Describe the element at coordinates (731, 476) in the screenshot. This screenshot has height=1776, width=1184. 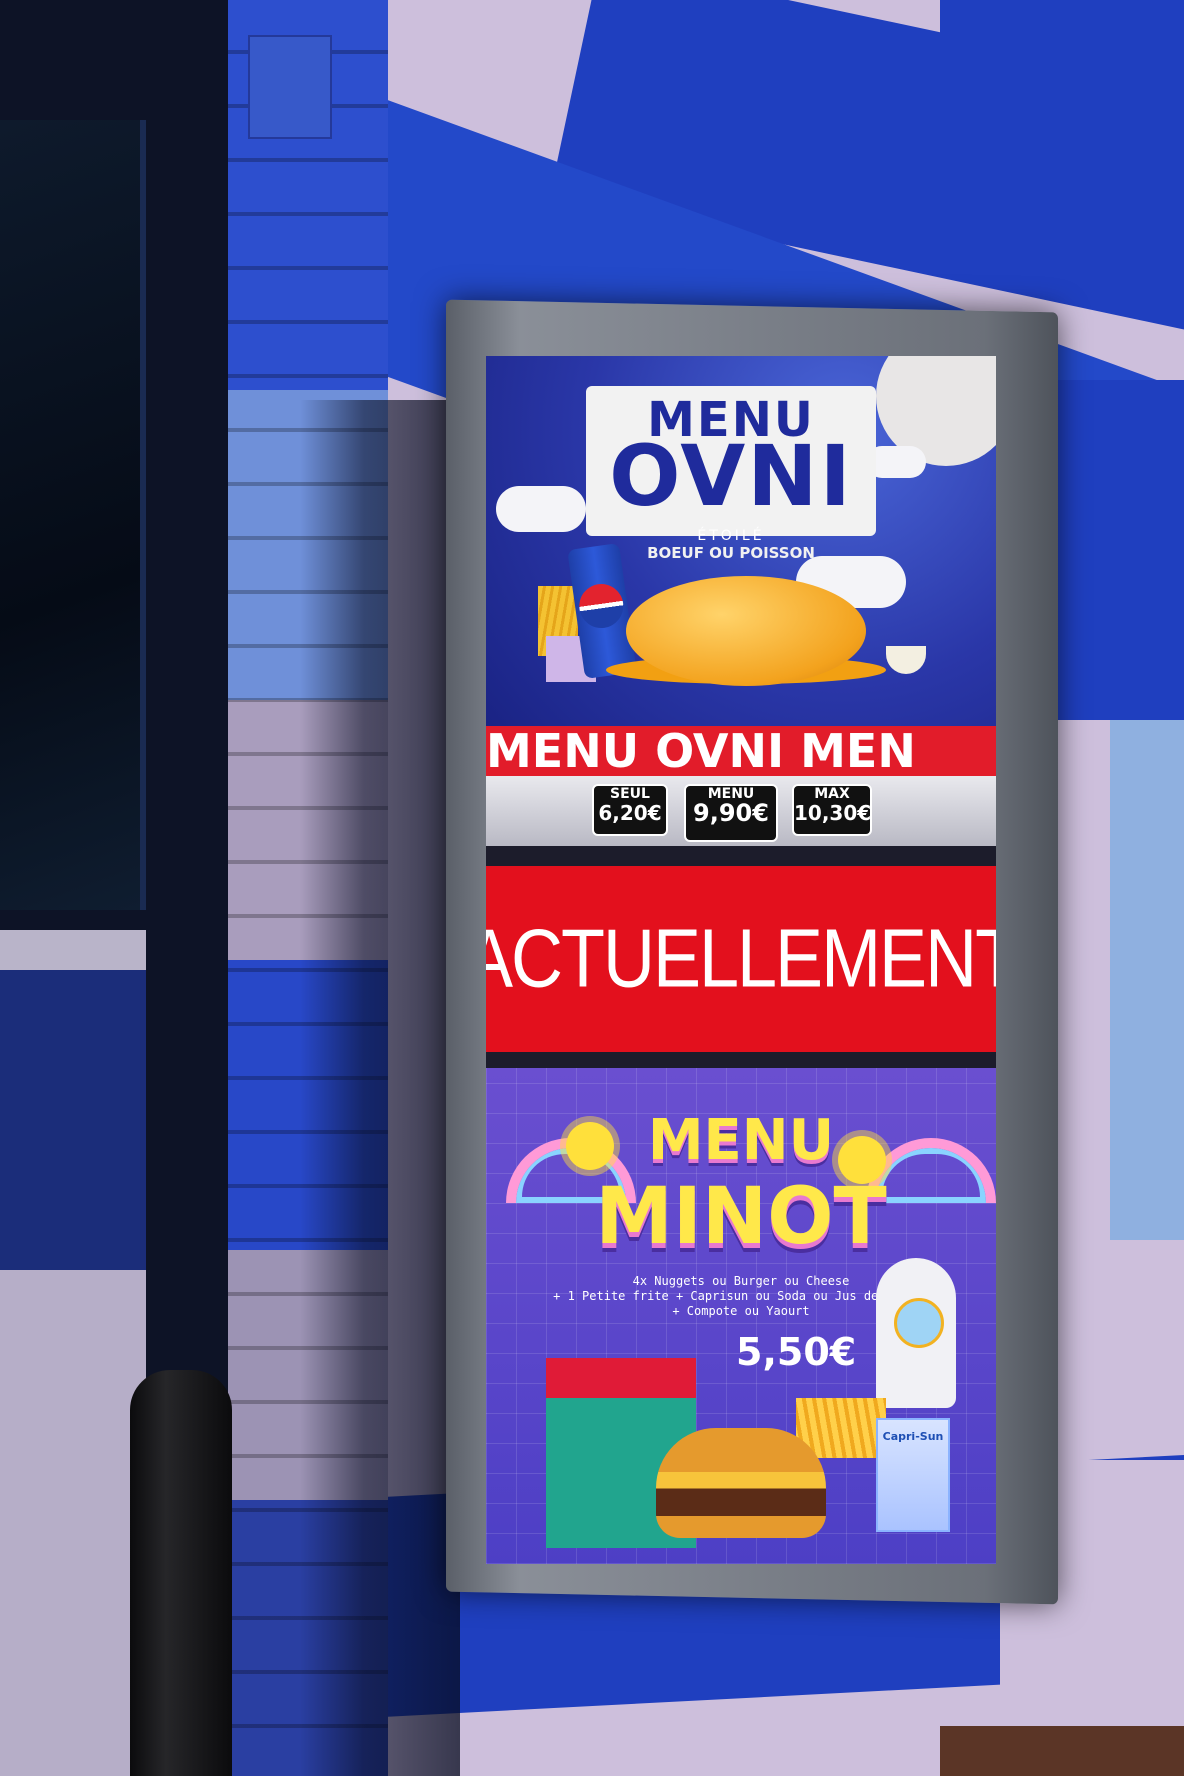
I see `ovni-title: OVNI` at that location.